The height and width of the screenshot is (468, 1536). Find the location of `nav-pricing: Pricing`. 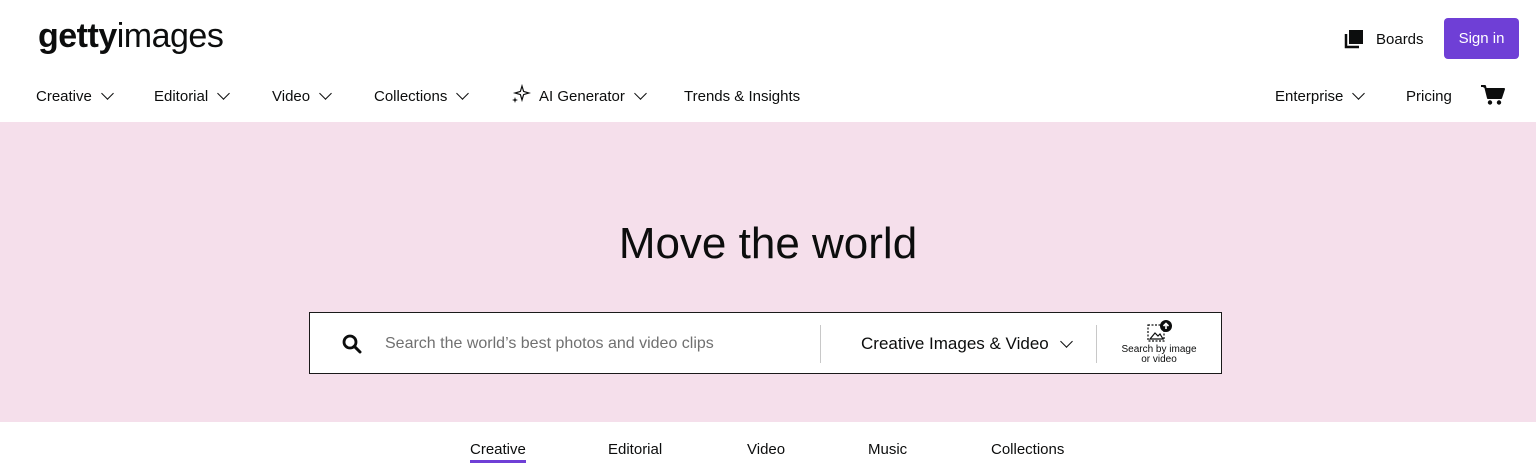

nav-pricing: Pricing is located at coordinates (1429, 96).